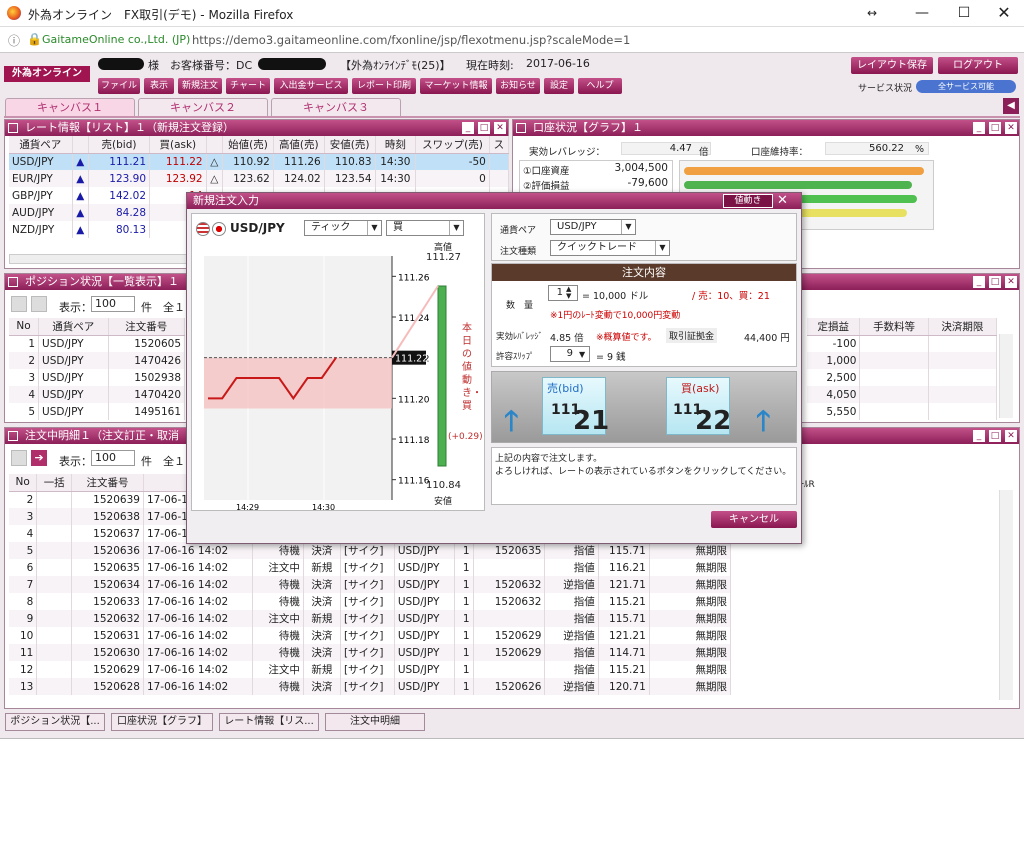 The image size is (1024, 856). What do you see at coordinates (902, 394) in the screenshot?
I see `table-row: 4,050` at bounding box center [902, 394].